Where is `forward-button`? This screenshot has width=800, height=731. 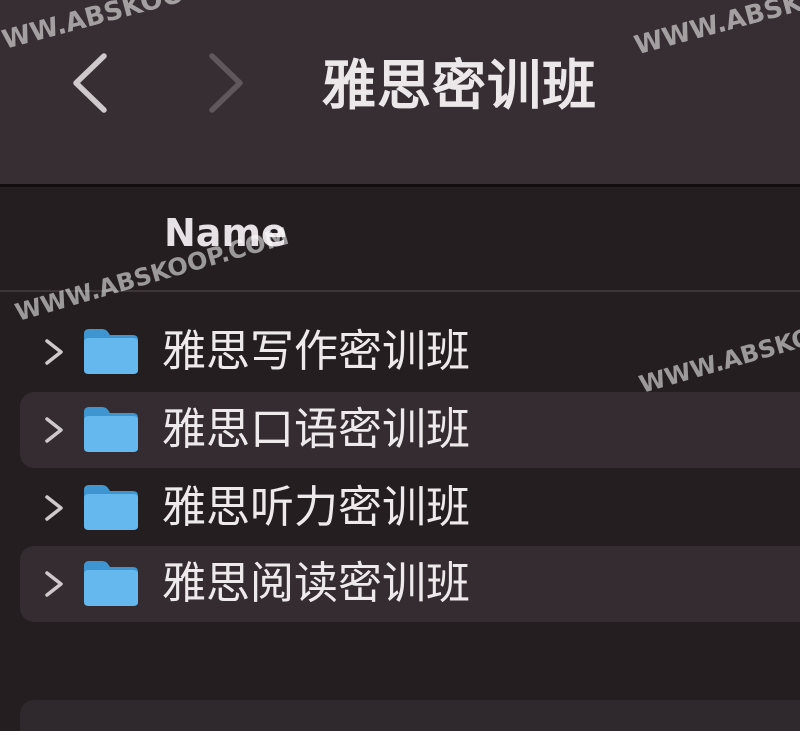 forward-button is located at coordinates (226, 83).